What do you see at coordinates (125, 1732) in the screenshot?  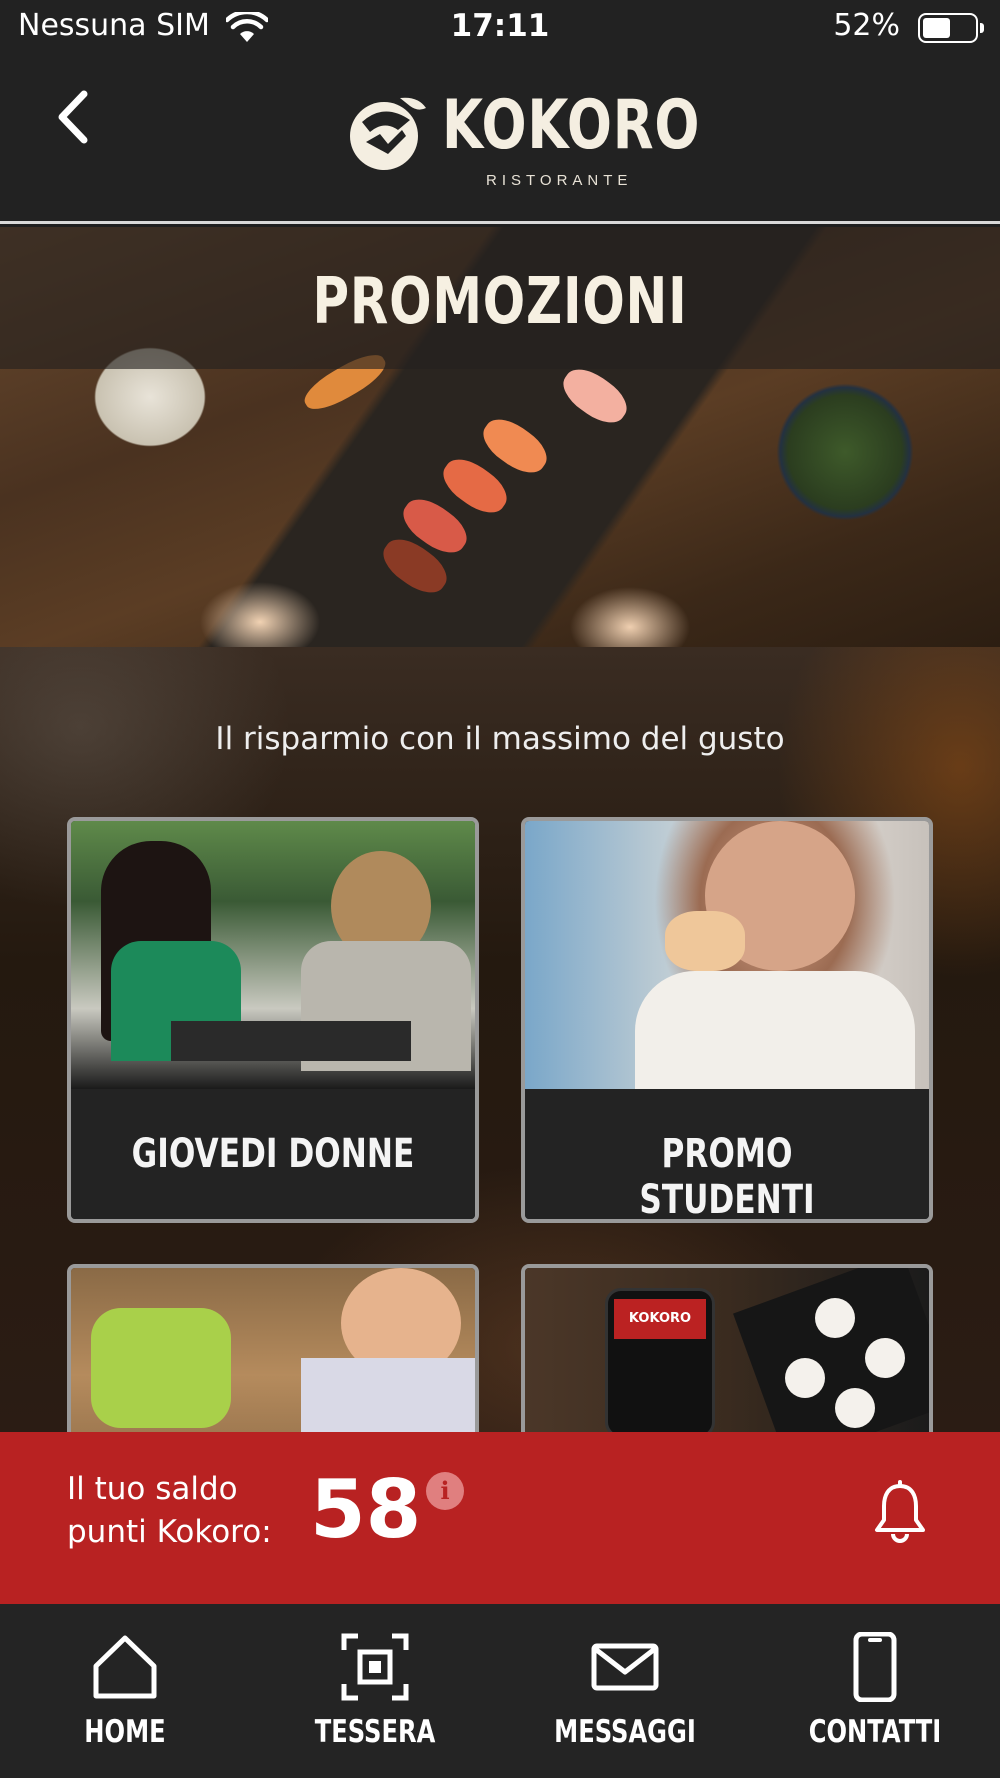 I see `tab-label: HOME` at bounding box center [125, 1732].